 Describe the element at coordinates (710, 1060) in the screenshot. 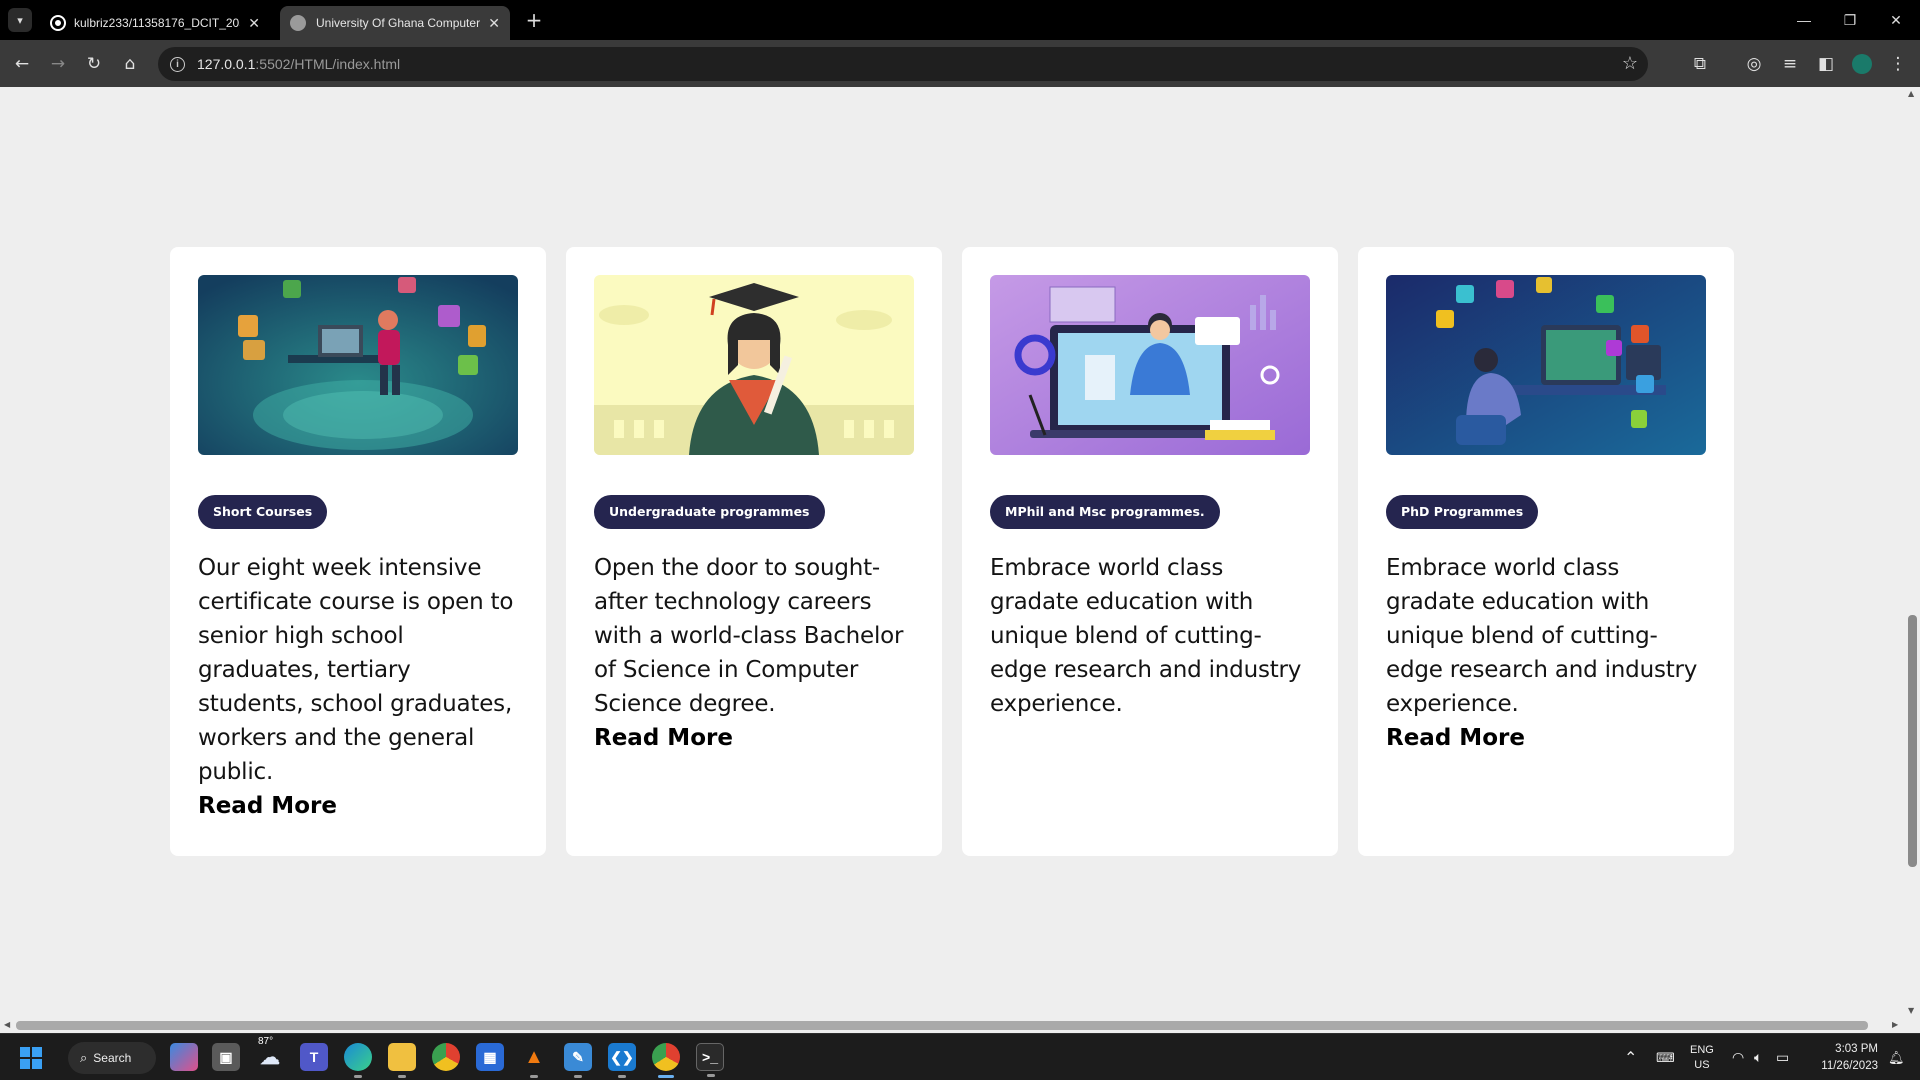

I see `terminal-icon: >_` at that location.